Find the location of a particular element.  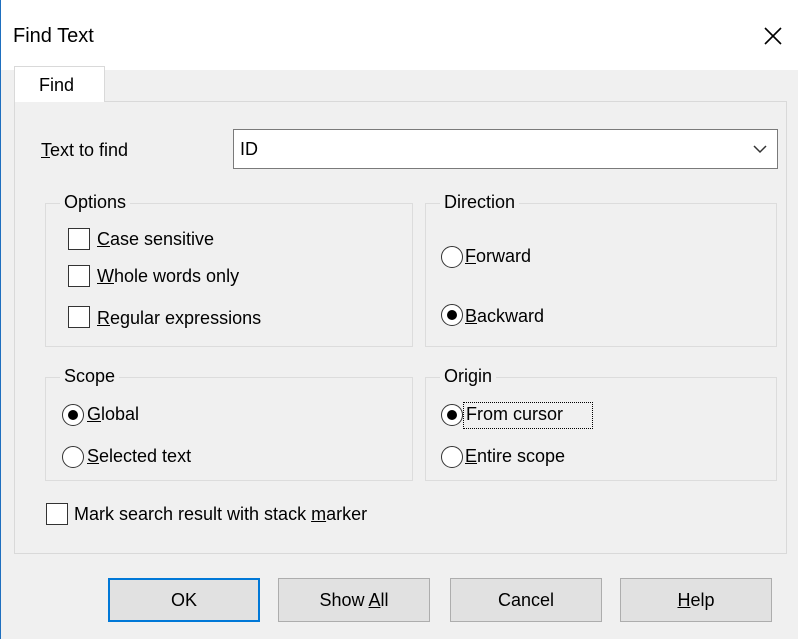

forward-label: Forward is located at coordinates (498, 256).